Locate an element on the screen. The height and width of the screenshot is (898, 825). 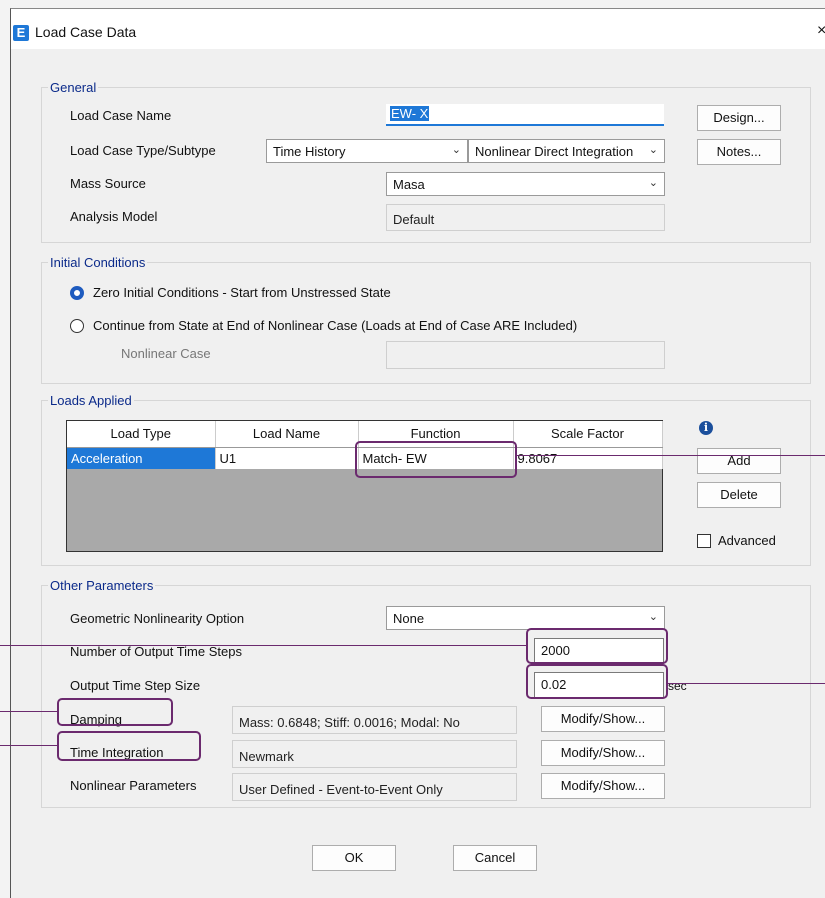
function-highlight-box is located at coordinates (436, 459).